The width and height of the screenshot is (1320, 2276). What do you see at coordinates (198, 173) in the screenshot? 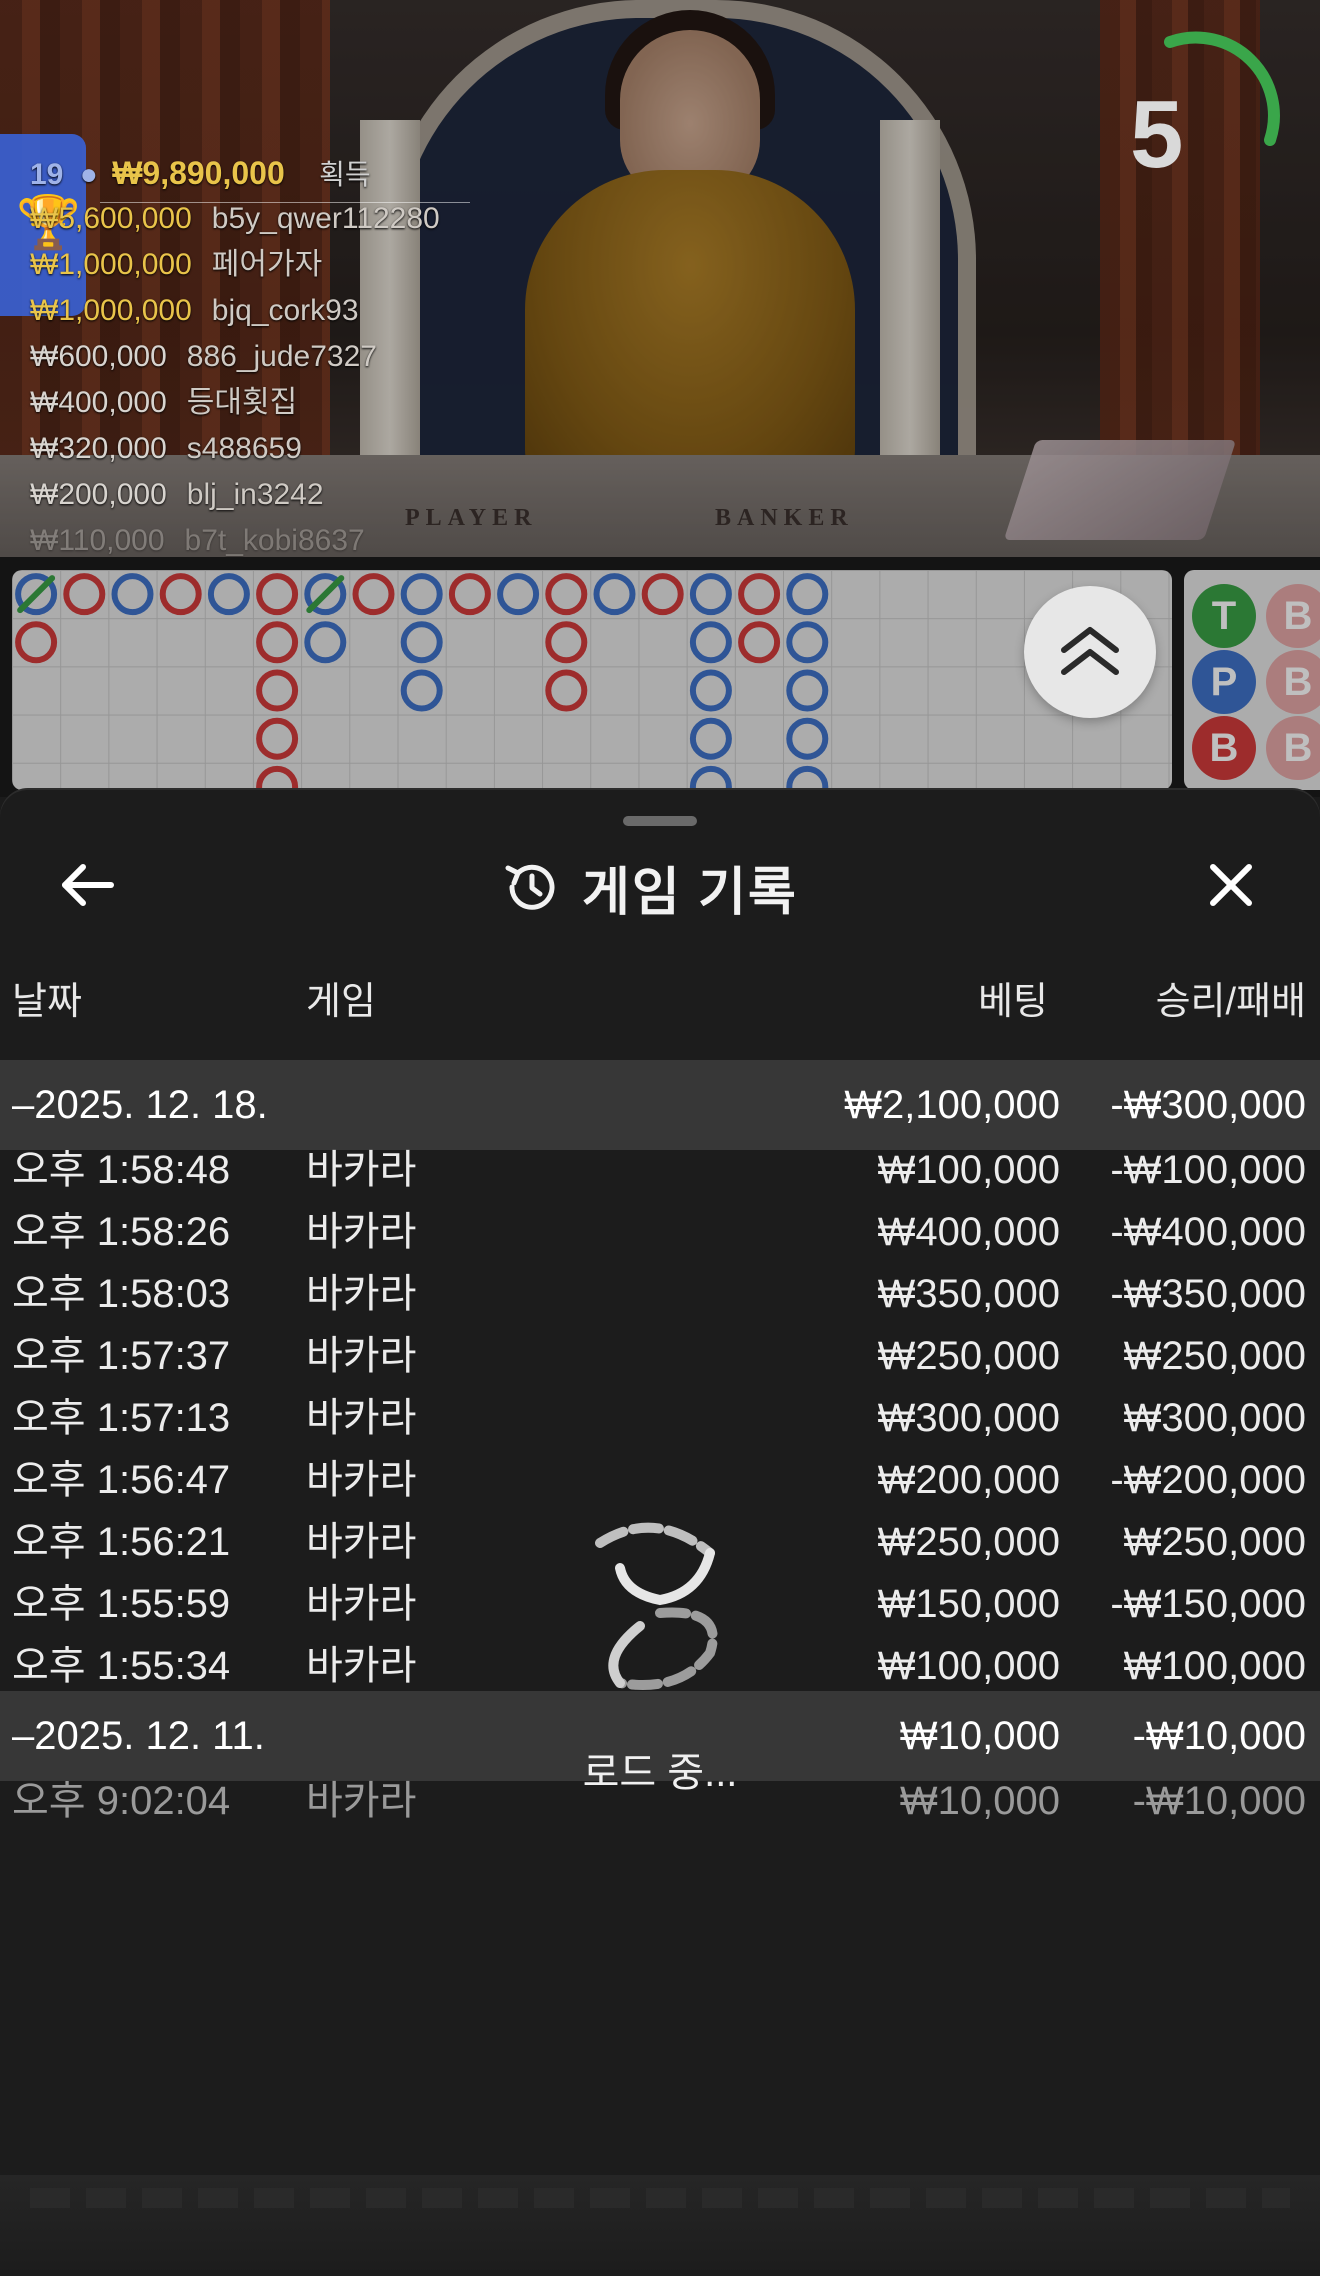
I see `winner-amount: ₩9,890,000` at bounding box center [198, 173].